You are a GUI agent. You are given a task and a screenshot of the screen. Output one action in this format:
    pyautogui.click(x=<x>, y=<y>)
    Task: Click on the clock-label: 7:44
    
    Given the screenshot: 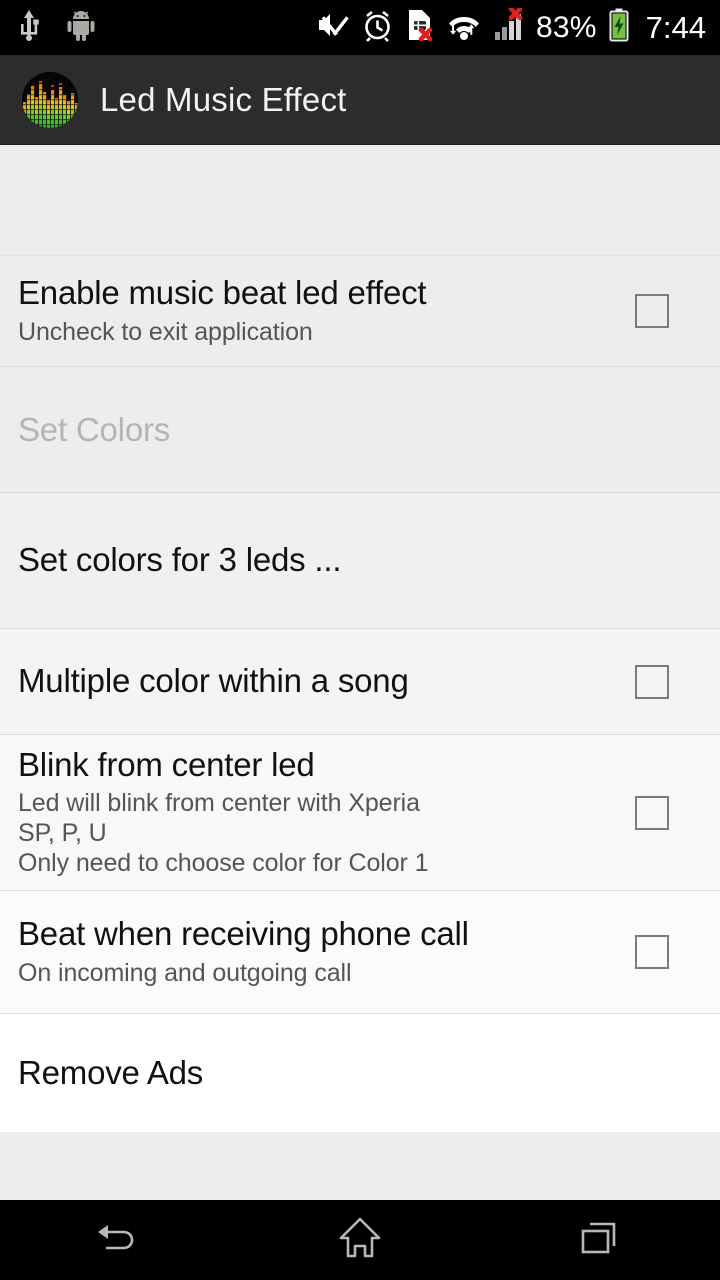 What is the action you would take?
    pyautogui.click(x=675, y=27)
    